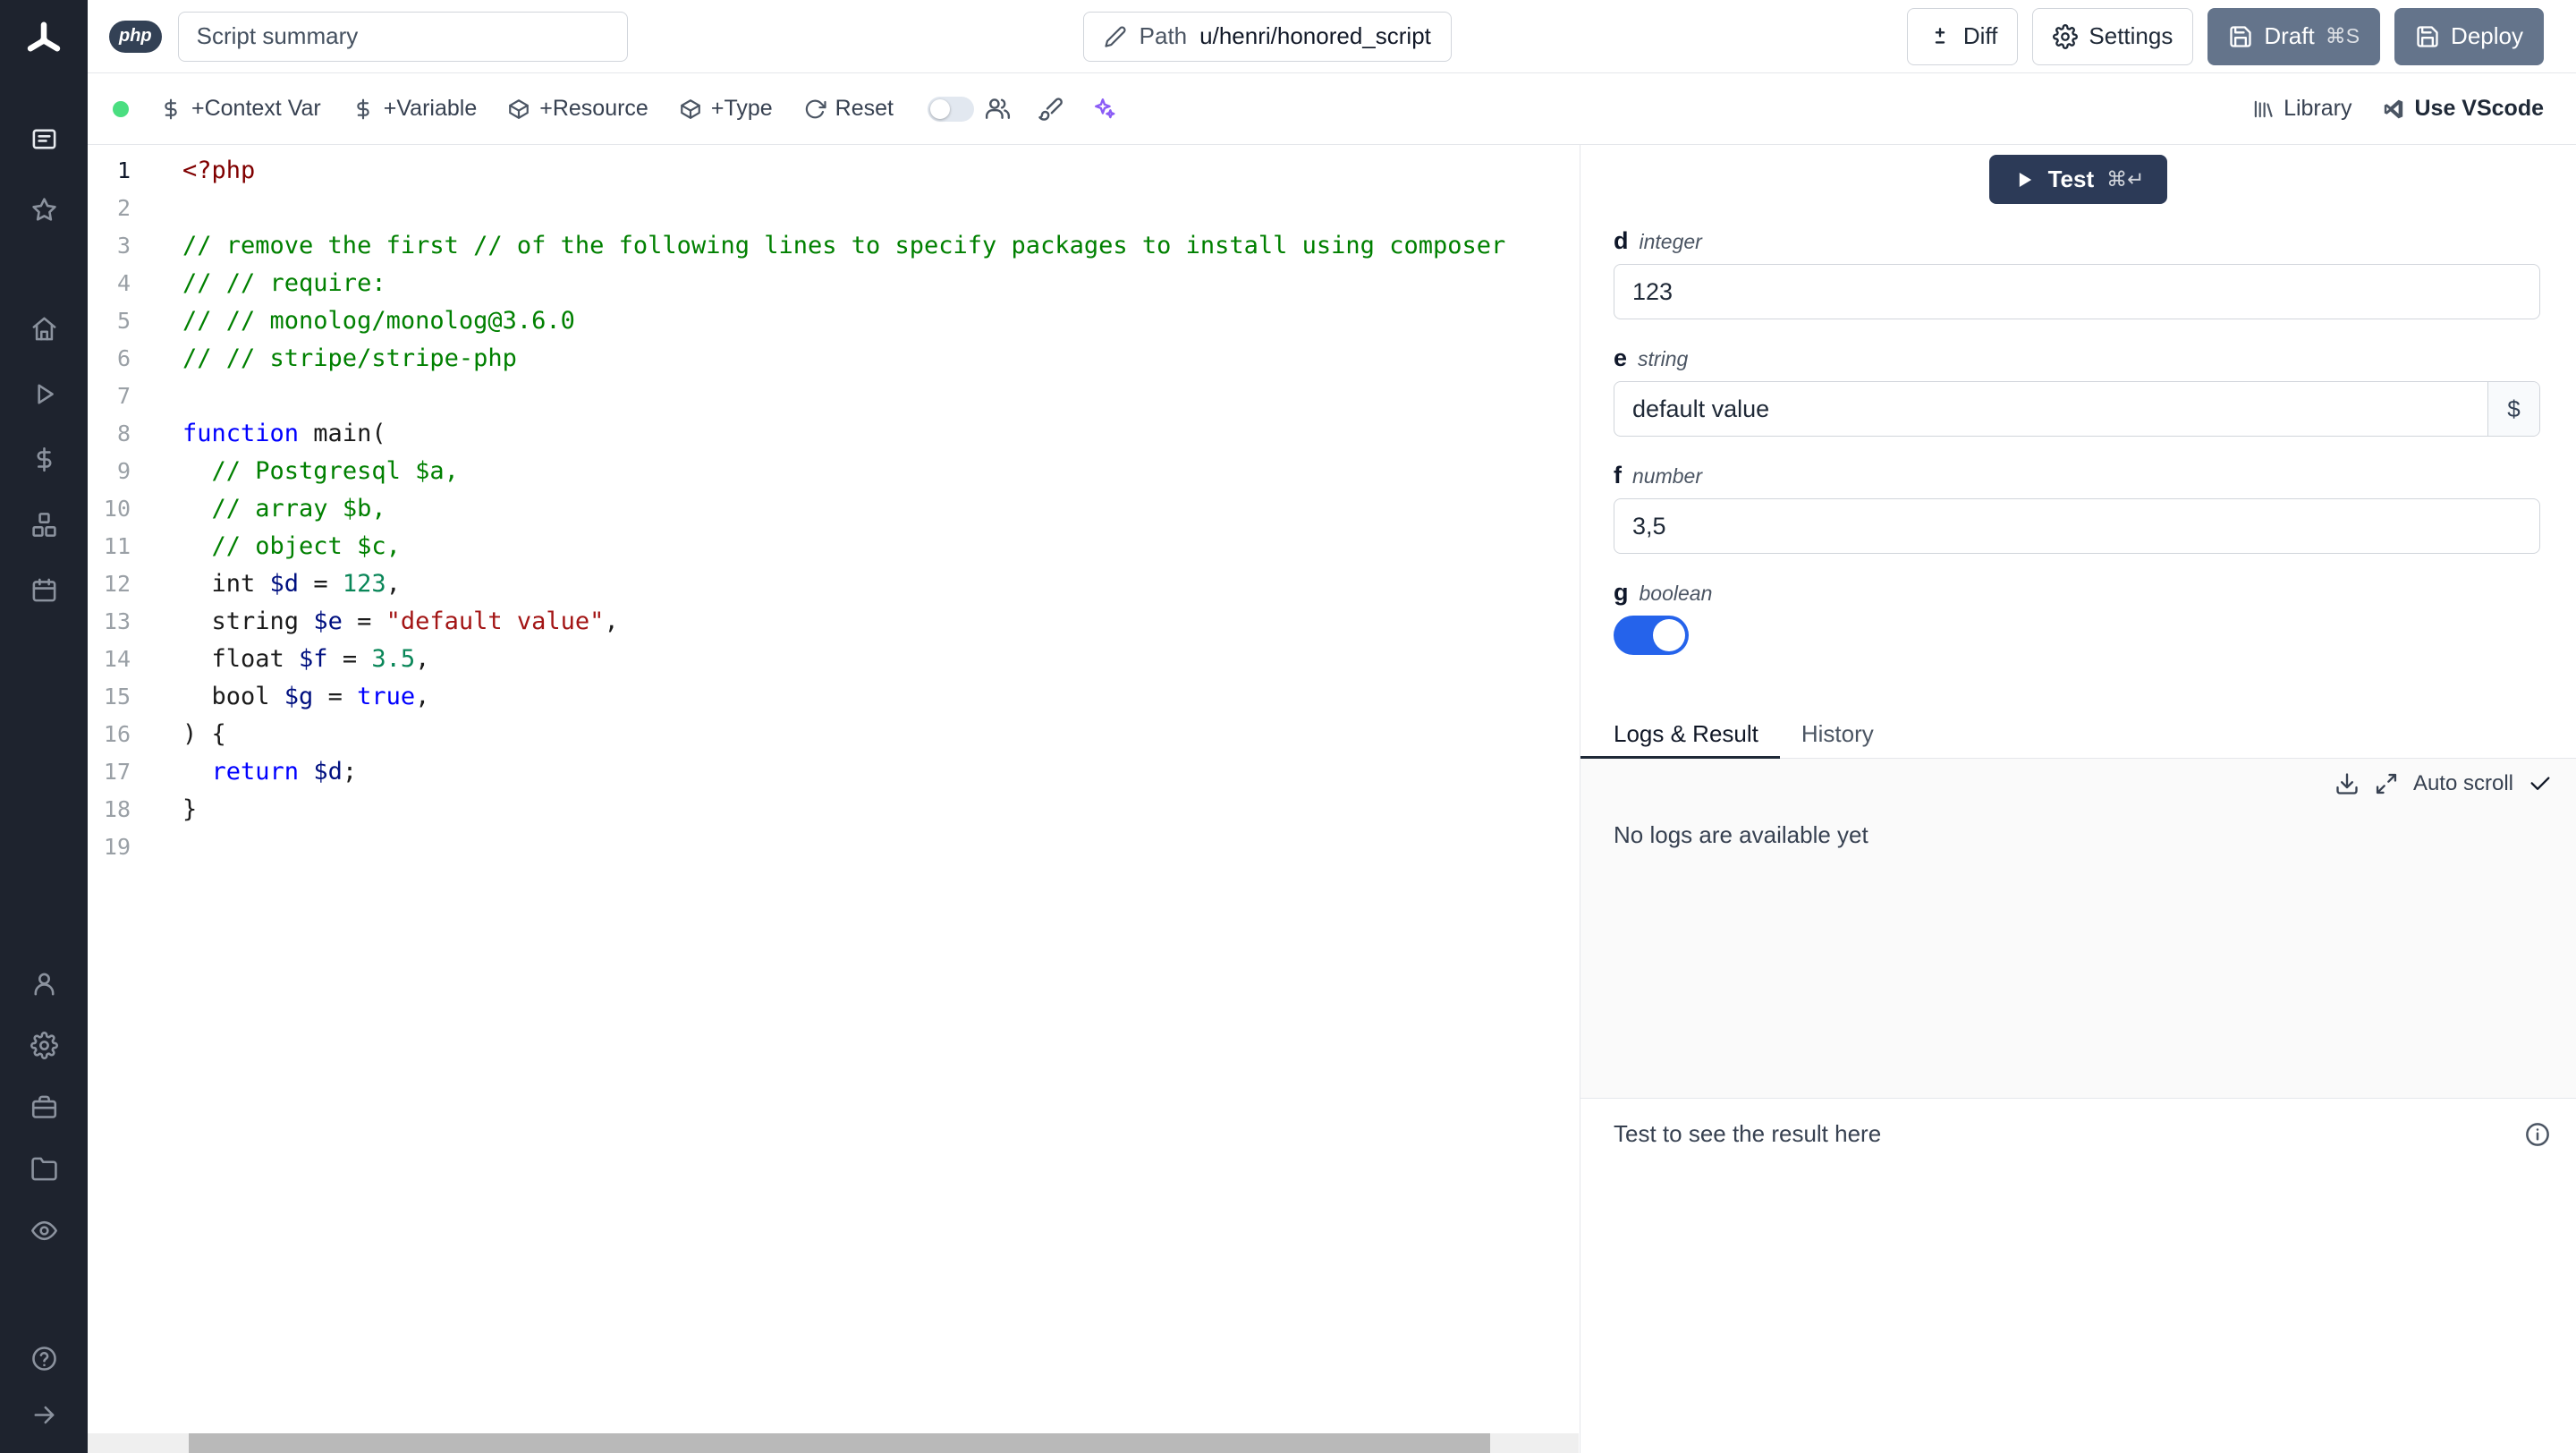  Describe the element at coordinates (43, 524) in the screenshot. I see `sidebar-item-resources` at that location.